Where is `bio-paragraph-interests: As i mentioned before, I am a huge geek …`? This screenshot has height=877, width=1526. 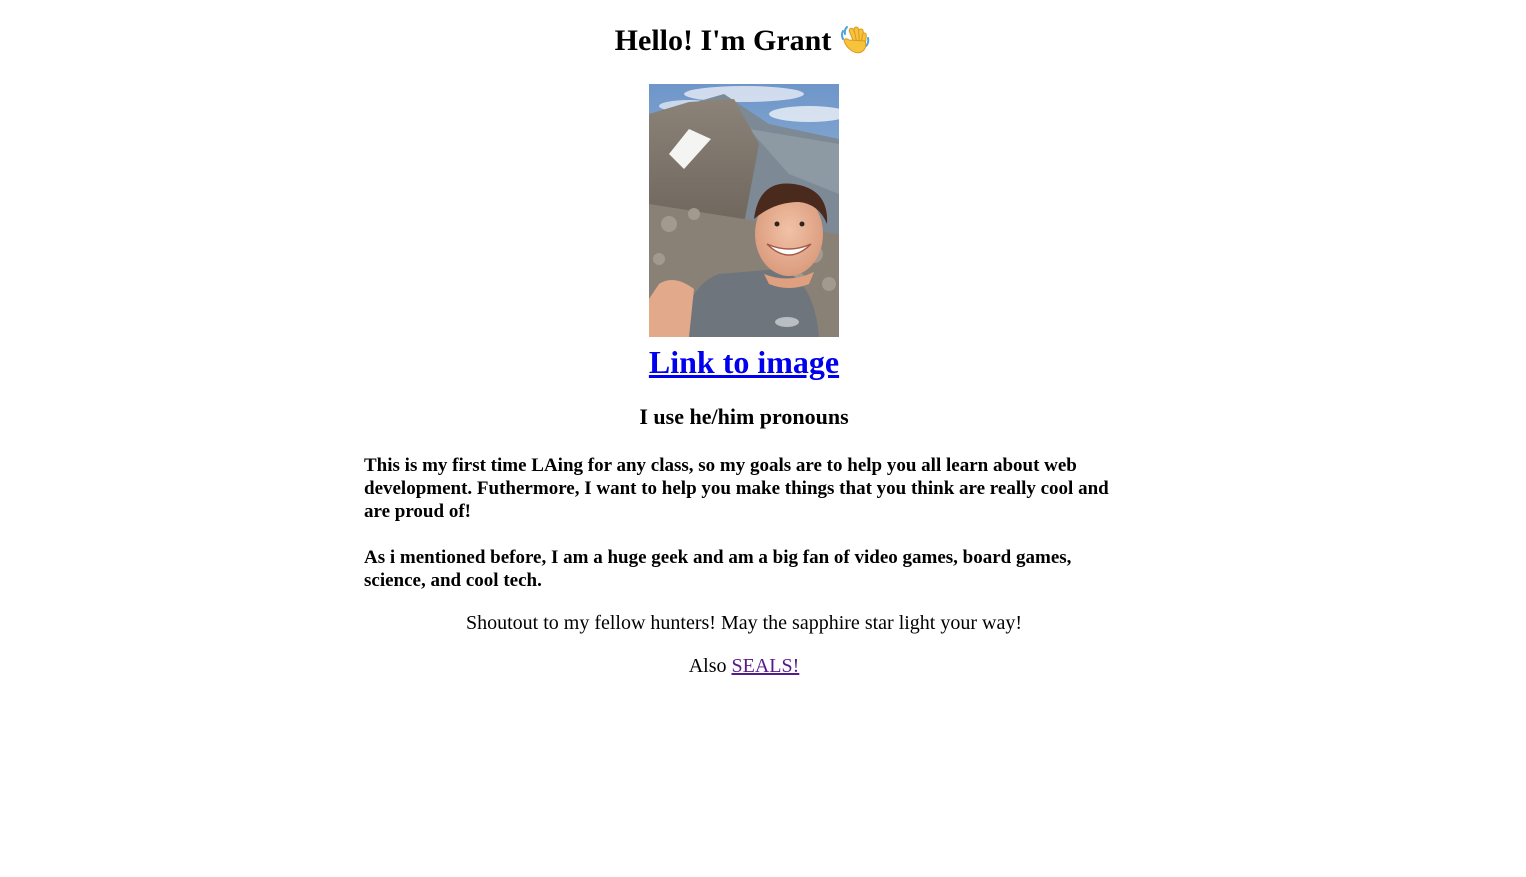
bio-paragraph-interests: As i mentioned before, I am a huge geek … is located at coordinates (718, 569).